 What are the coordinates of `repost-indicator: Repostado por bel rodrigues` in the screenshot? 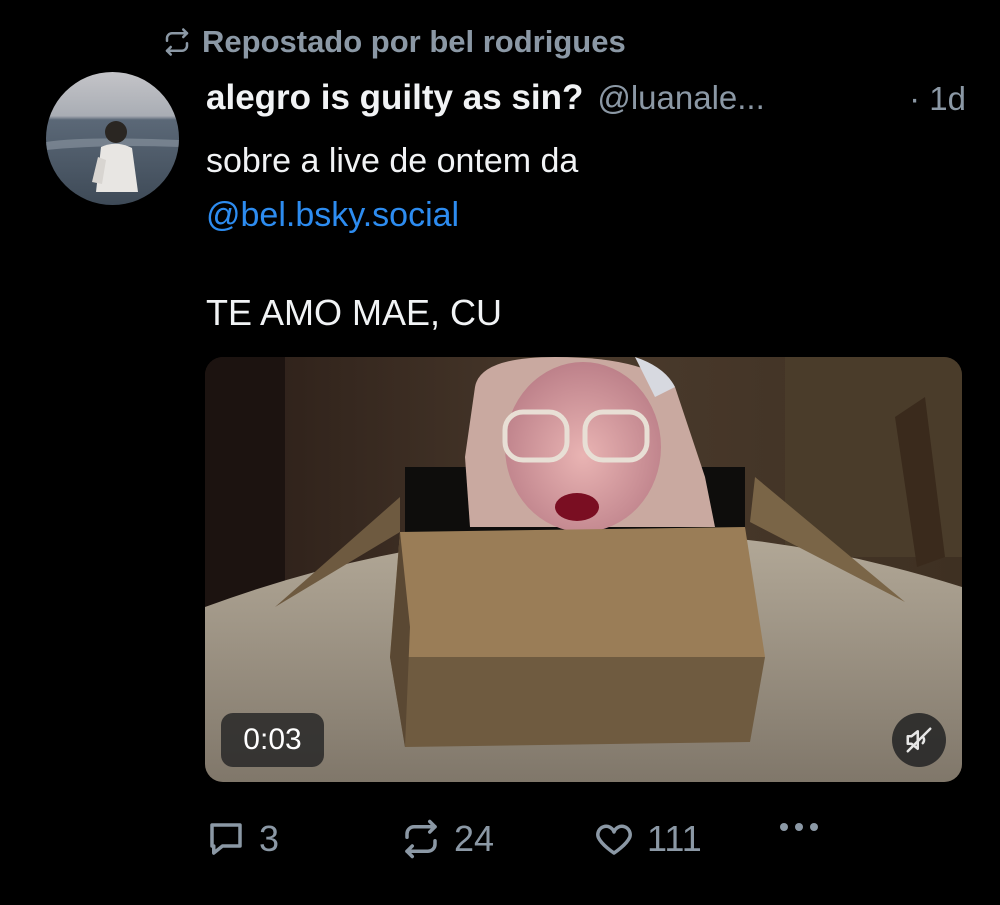 It's located at (394, 42).